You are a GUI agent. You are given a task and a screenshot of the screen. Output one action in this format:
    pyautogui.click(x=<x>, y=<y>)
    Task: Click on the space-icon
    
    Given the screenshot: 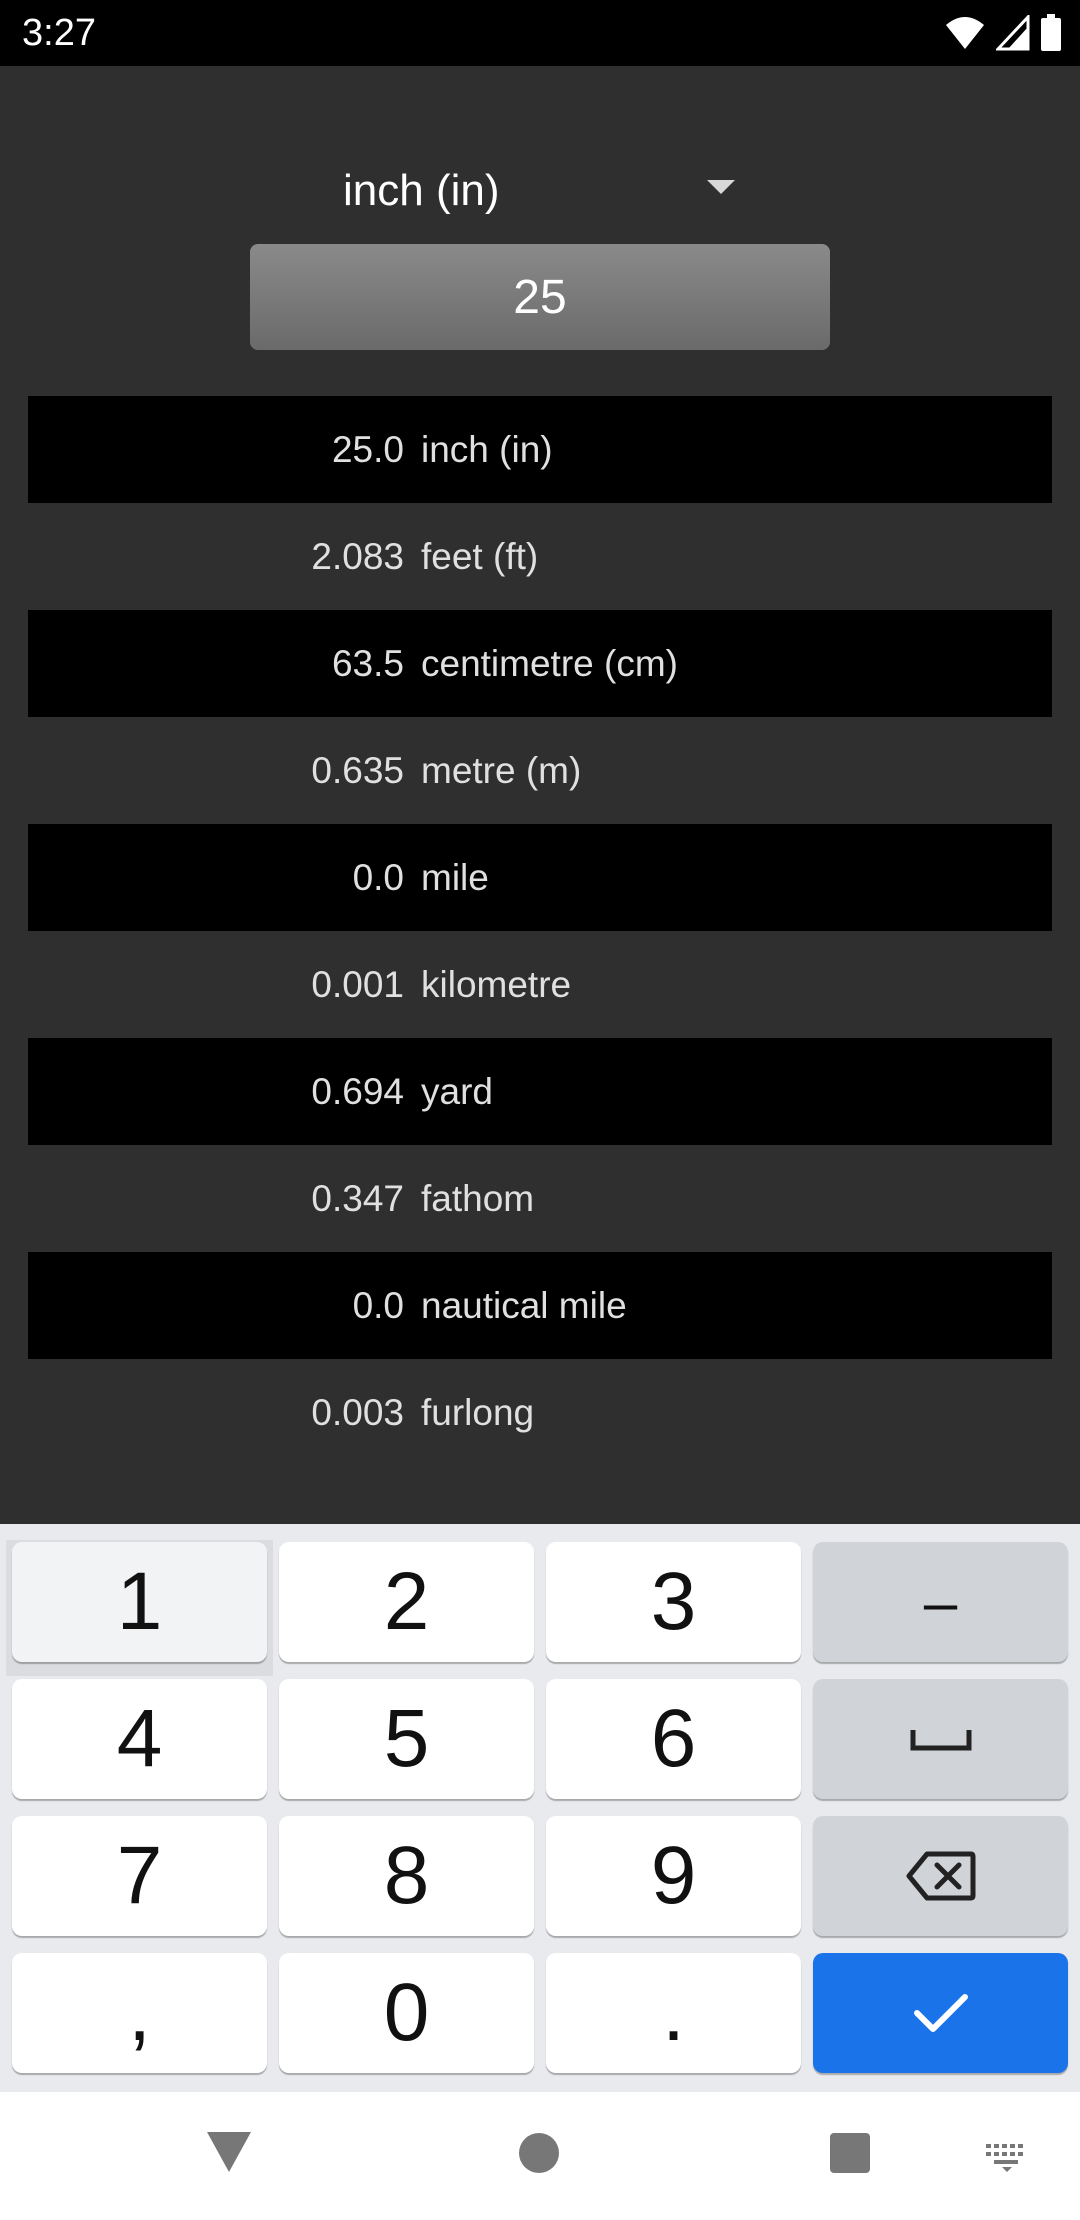 What is the action you would take?
    pyautogui.click(x=940, y=1740)
    